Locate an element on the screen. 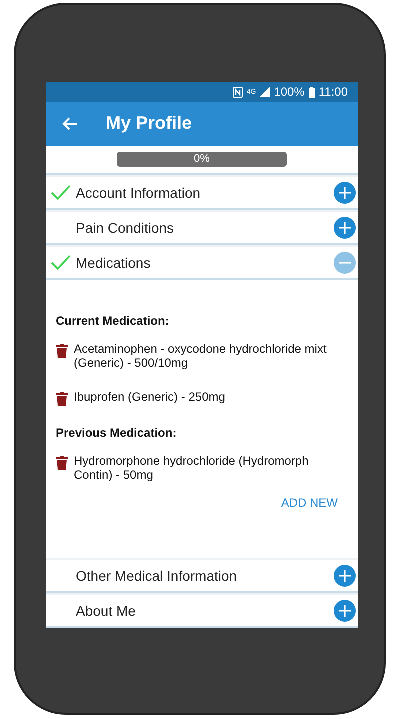 The height and width of the screenshot is (719, 400). clock-time: 11:00 is located at coordinates (333, 92).